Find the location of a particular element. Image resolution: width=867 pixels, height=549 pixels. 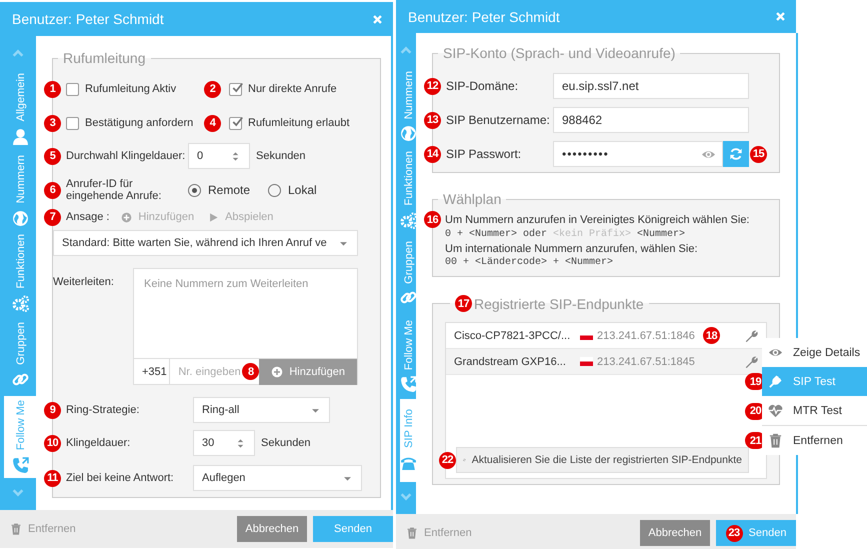

checkbox-label: Rufumleitung erlaubt is located at coordinates (299, 123).